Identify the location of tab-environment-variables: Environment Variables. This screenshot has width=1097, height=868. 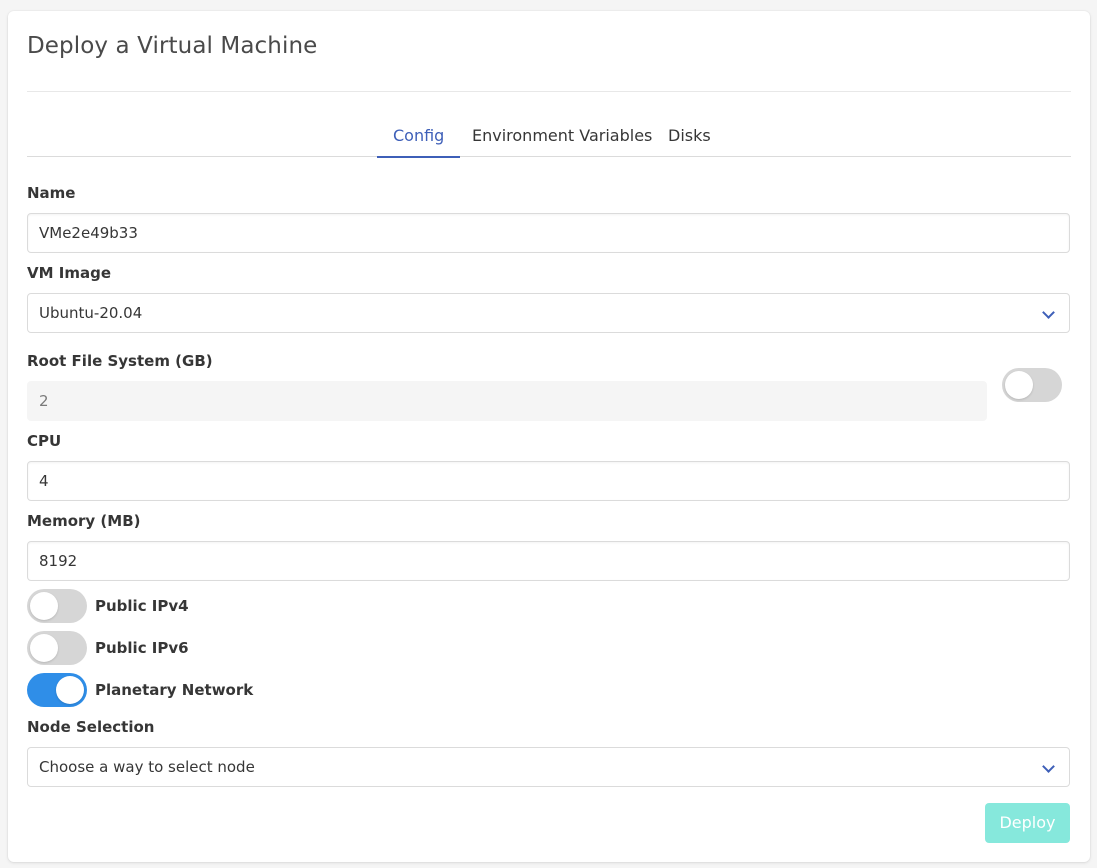
(562, 141).